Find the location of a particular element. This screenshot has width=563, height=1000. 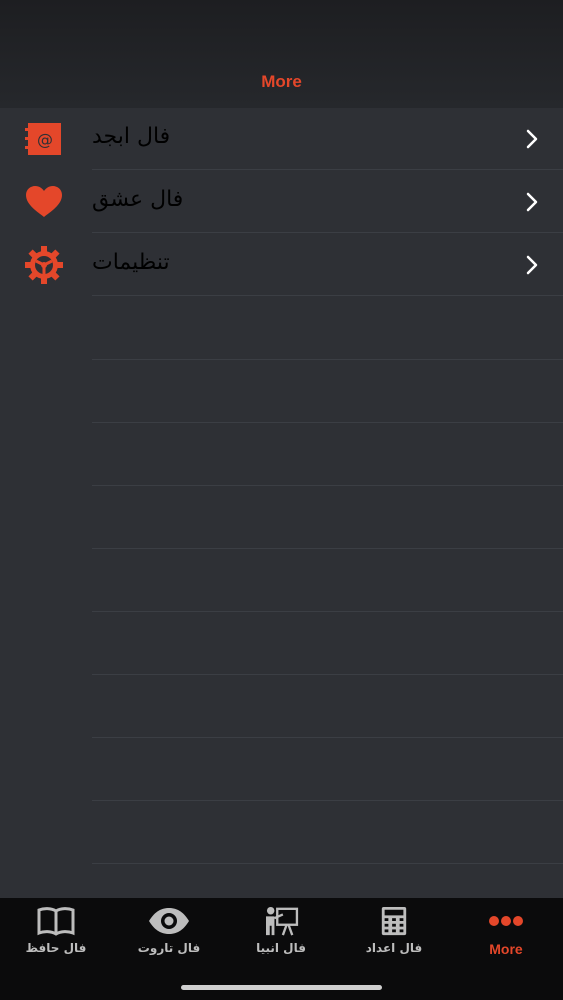

home-indicator is located at coordinates (281, 987).